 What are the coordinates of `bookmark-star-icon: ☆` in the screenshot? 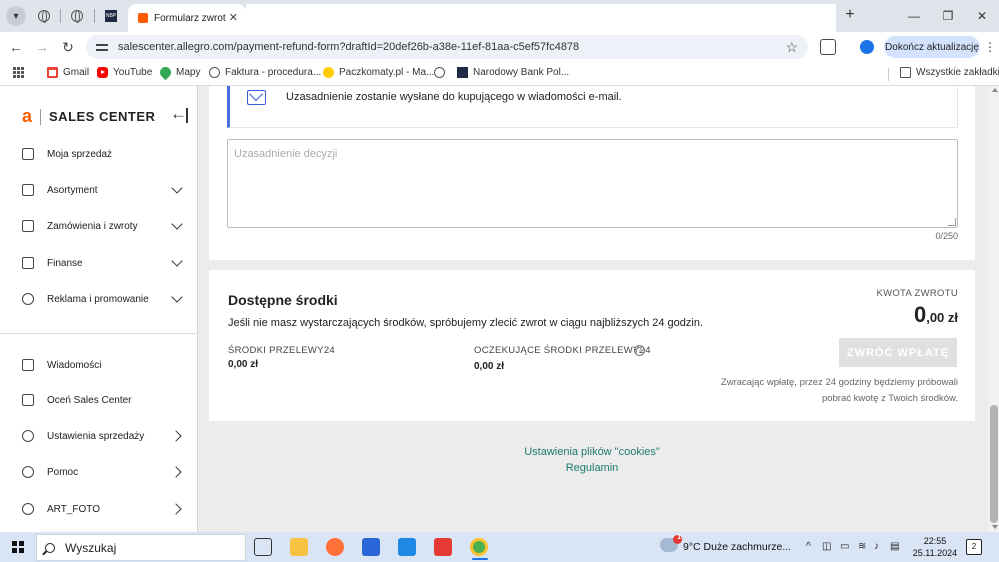 It's located at (791, 47).